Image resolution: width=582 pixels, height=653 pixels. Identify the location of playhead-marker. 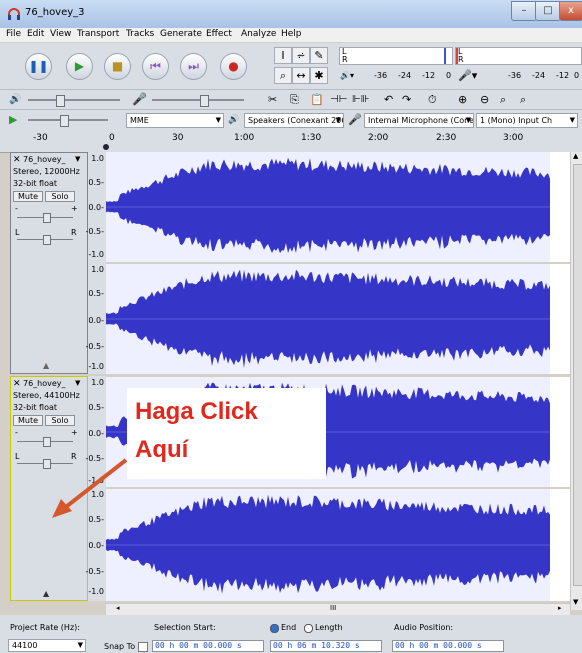
(106, 147).